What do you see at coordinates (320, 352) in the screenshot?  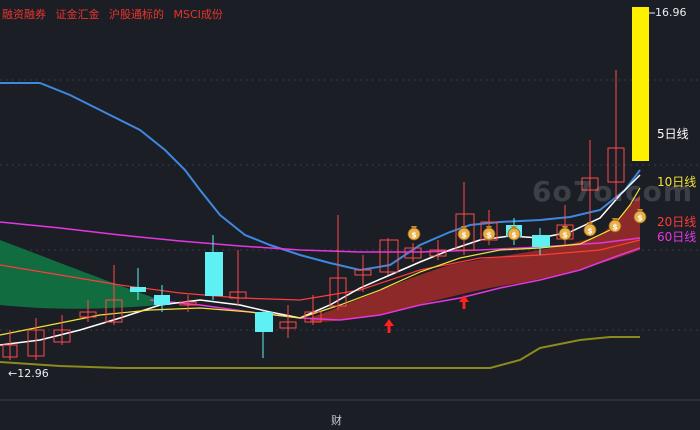 I see `olive-line` at bounding box center [320, 352].